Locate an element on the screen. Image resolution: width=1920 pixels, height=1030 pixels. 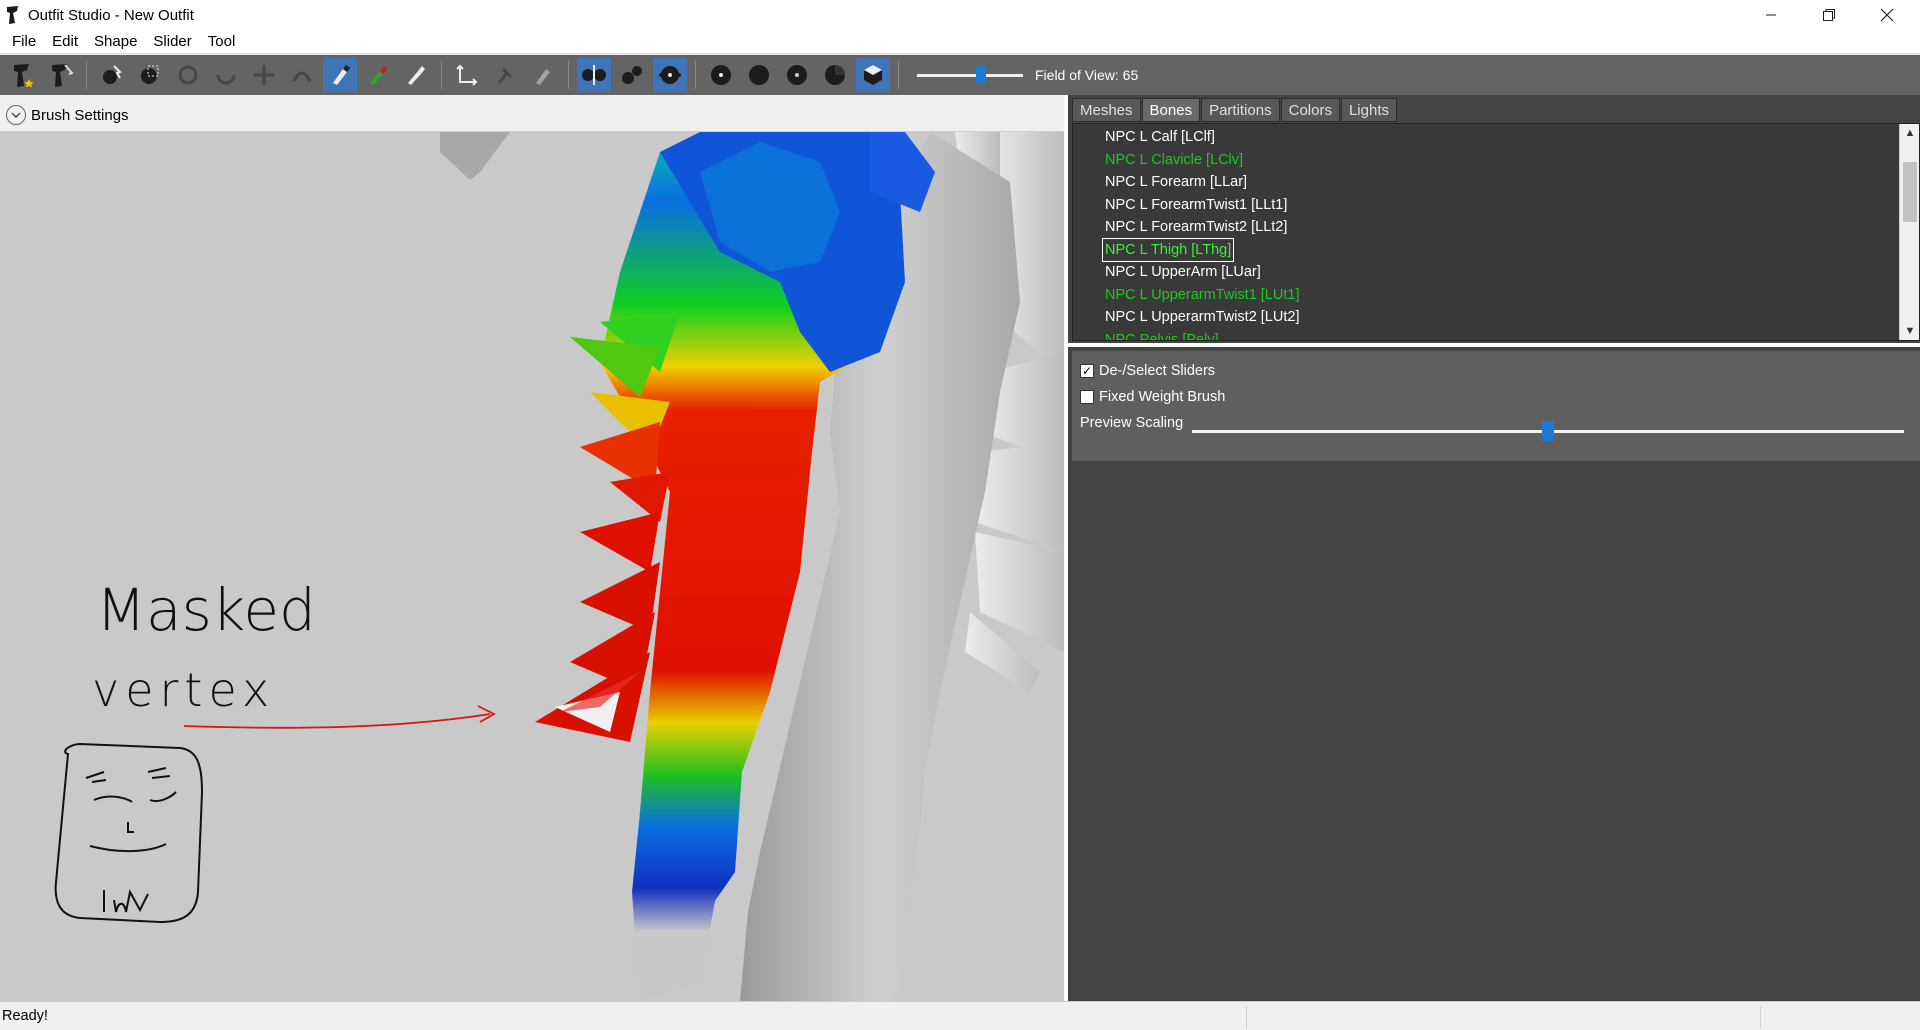
deselect-sliders-checkbox: ✓ is located at coordinates (1087, 371).